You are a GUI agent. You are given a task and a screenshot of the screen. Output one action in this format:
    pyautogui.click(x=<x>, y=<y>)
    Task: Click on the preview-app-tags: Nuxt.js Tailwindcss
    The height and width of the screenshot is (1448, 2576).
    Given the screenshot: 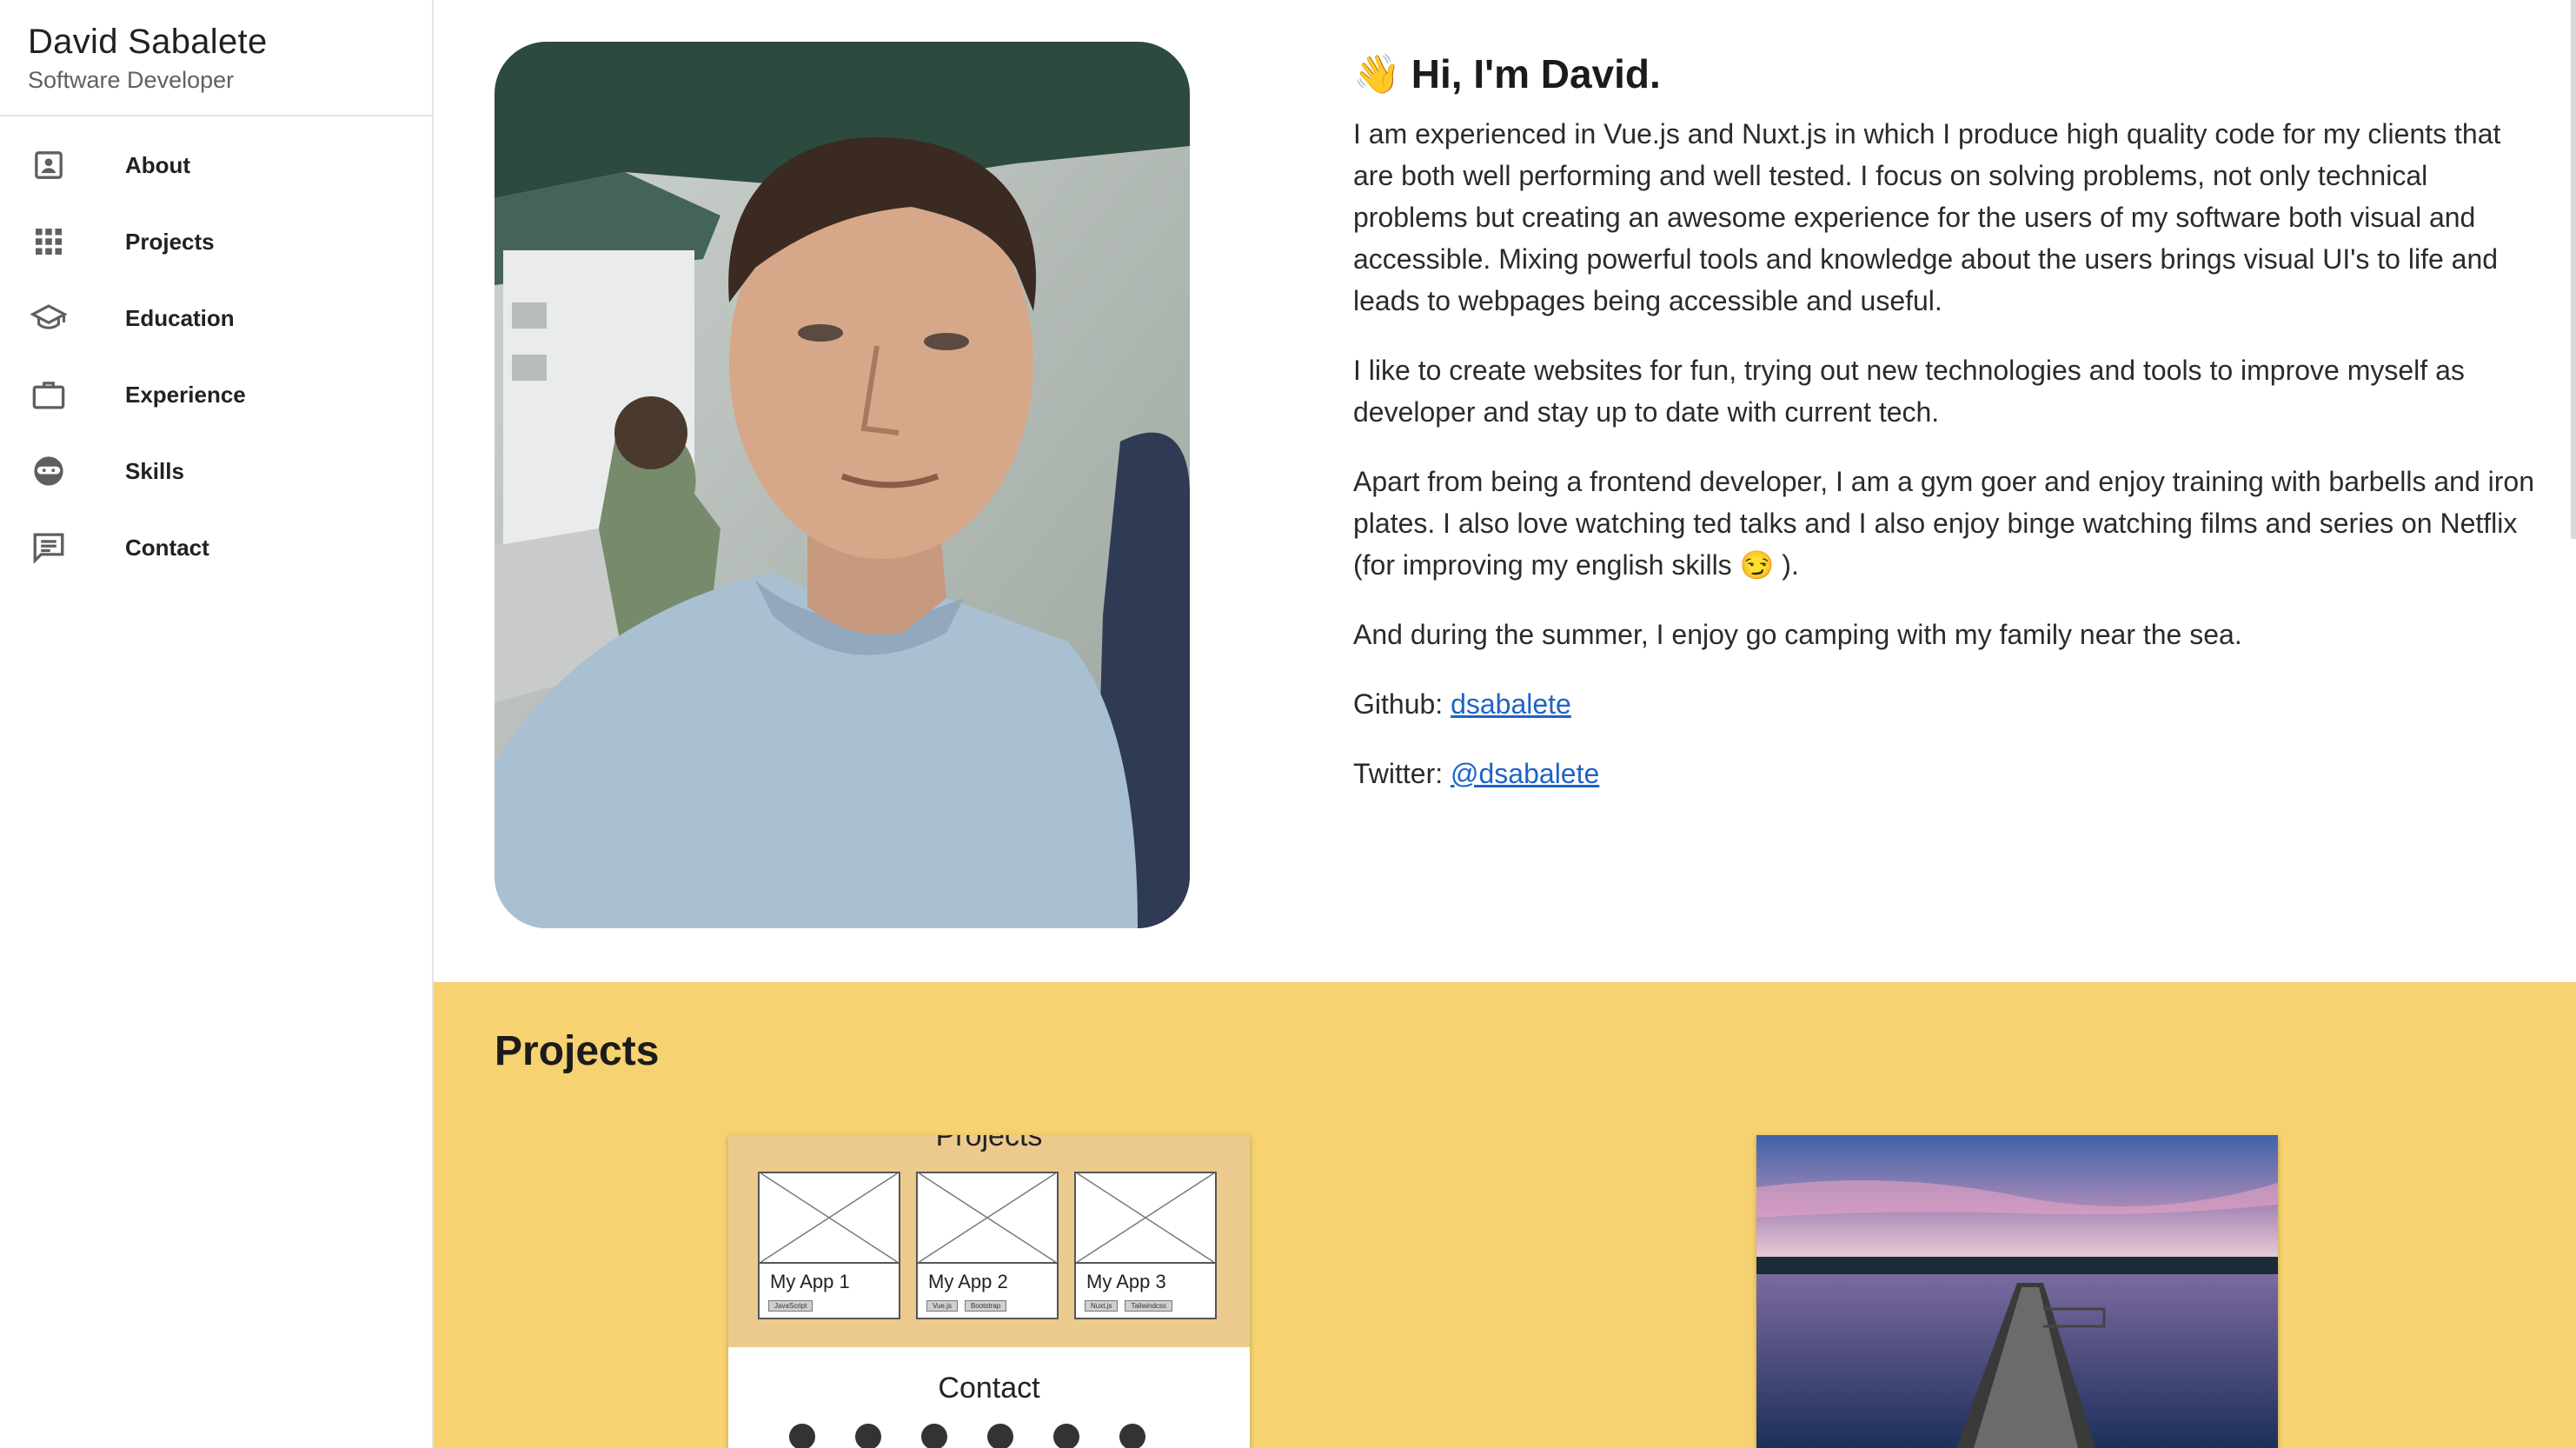 What is the action you would take?
    pyautogui.click(x=1128, y=1306)
    